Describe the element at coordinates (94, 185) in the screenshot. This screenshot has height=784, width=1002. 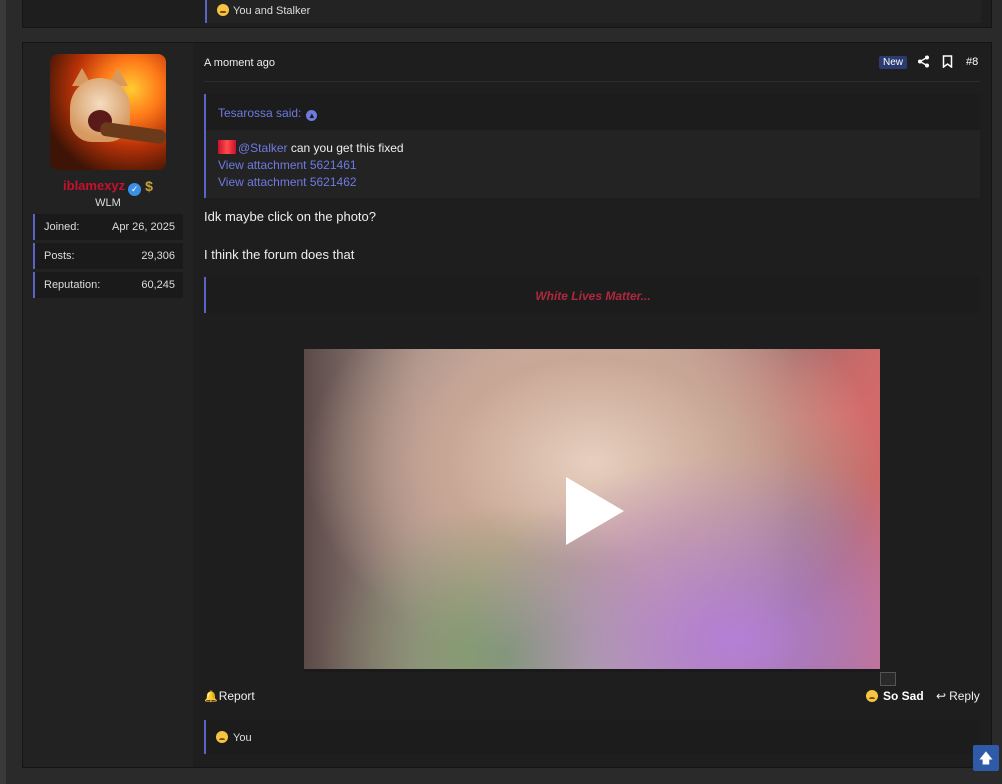
I see `username-link: iblamexyz` at that location.